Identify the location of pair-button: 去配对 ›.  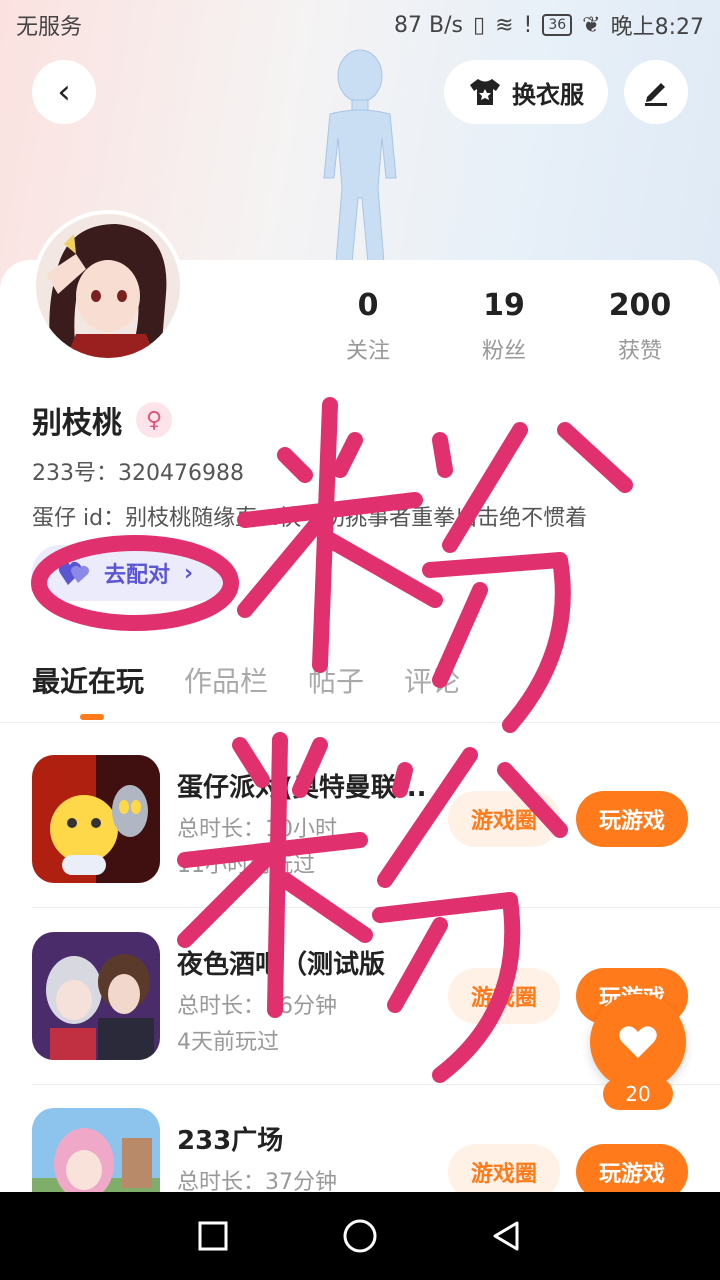
(130, 573).